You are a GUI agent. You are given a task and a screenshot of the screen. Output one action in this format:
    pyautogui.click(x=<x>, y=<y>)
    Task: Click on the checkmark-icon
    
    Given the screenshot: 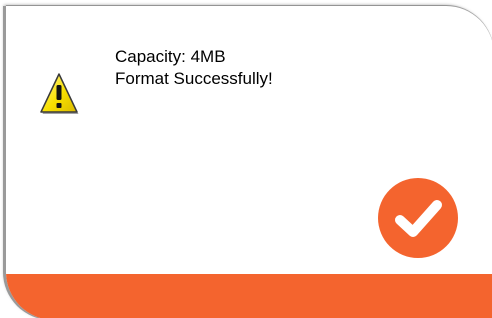 What is the action you would take?
    pyautogui.click(x=418, y=218)
    